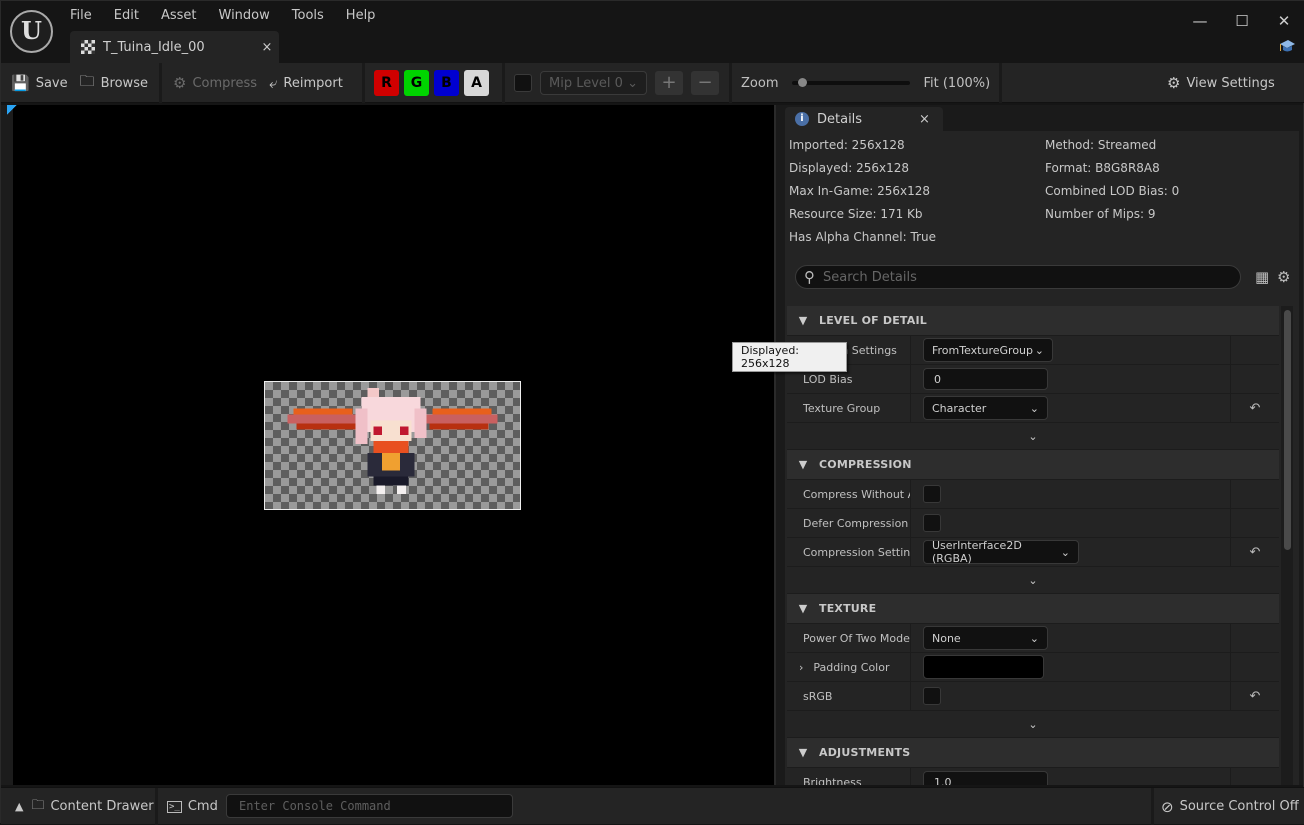  What do you see at coordinates (849, 638) in the screenshot?
I see `property-label: Power Of Two Mode` at bounding box center [849, 638].